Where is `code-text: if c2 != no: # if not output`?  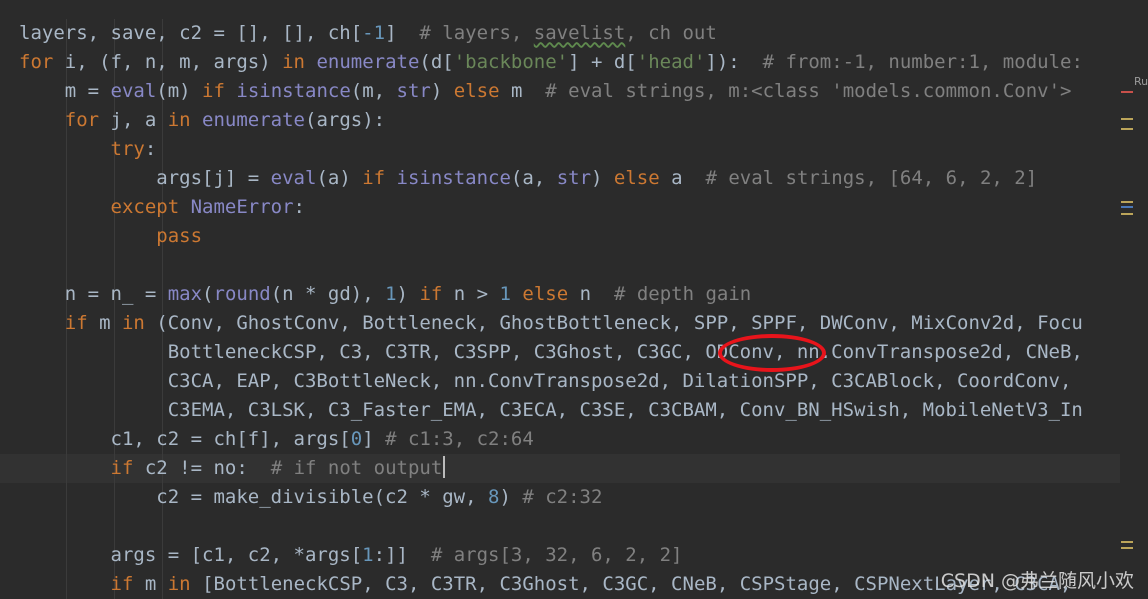
code-text: if c2 != no: # if not output is located at coordinates (232, 468).